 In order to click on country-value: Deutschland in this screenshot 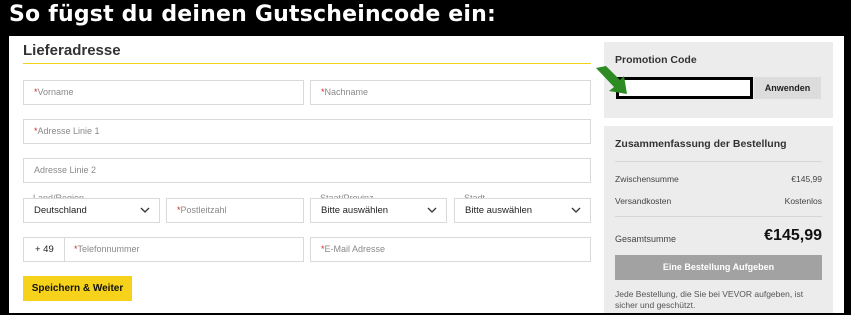, I will do `click(60, 210)`.